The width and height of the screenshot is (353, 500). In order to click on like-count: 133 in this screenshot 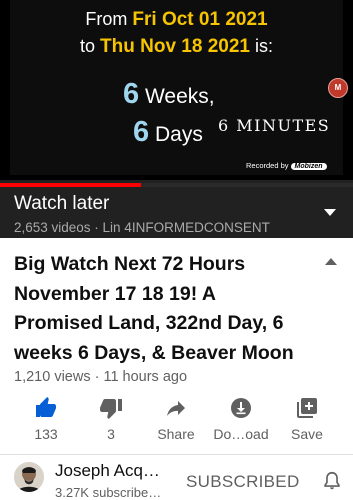, I will do `click(46, 434)`.